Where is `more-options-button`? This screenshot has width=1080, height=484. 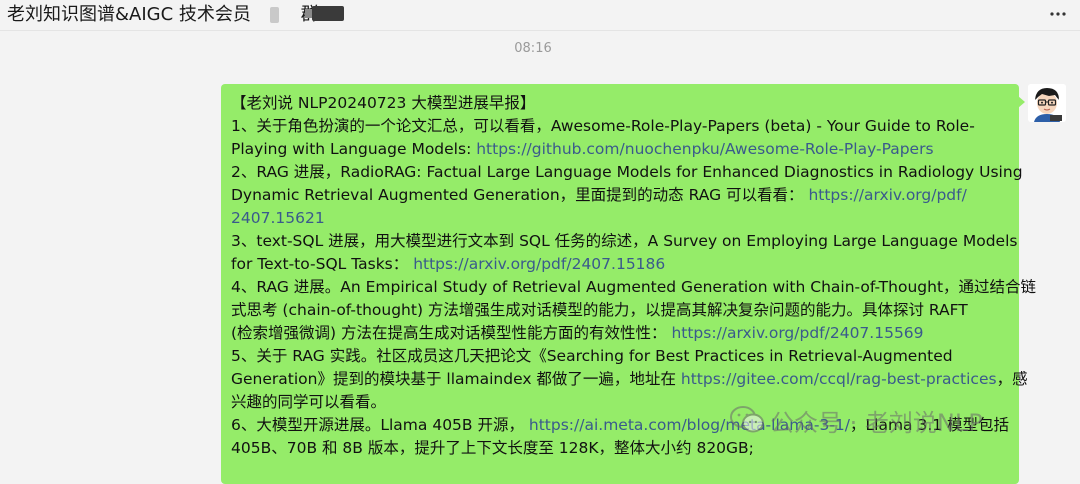 more-options-button is located at coordinates (1058, 14).